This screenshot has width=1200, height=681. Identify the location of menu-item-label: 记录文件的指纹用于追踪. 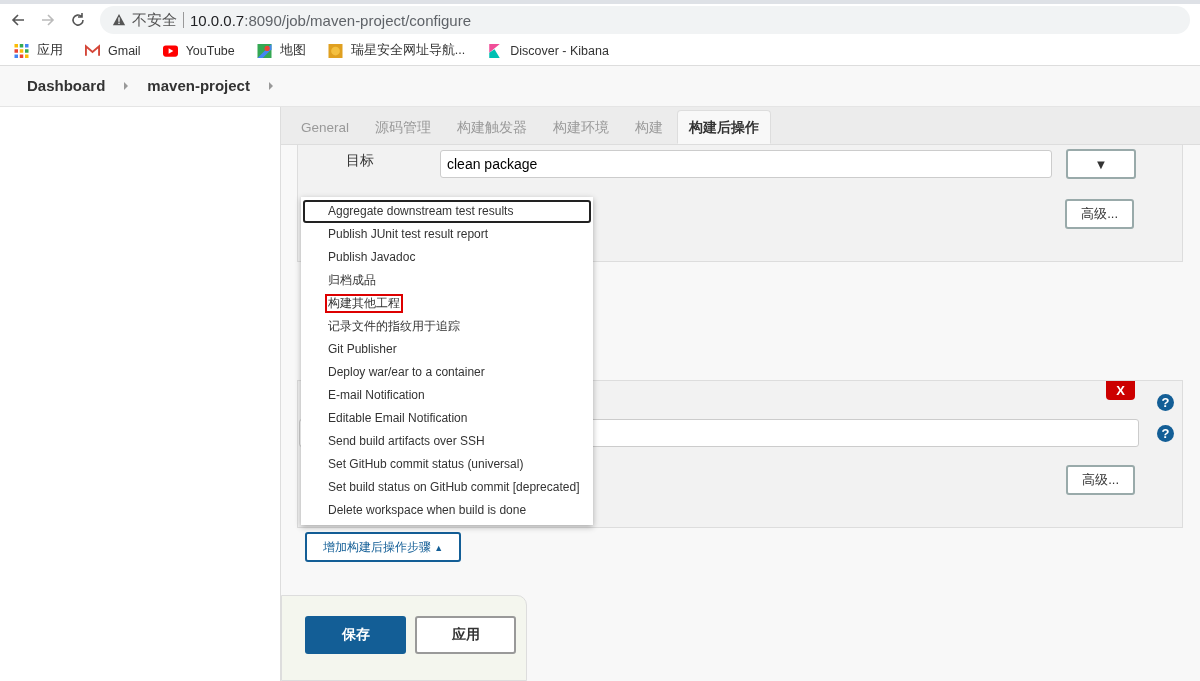
(394, 326).